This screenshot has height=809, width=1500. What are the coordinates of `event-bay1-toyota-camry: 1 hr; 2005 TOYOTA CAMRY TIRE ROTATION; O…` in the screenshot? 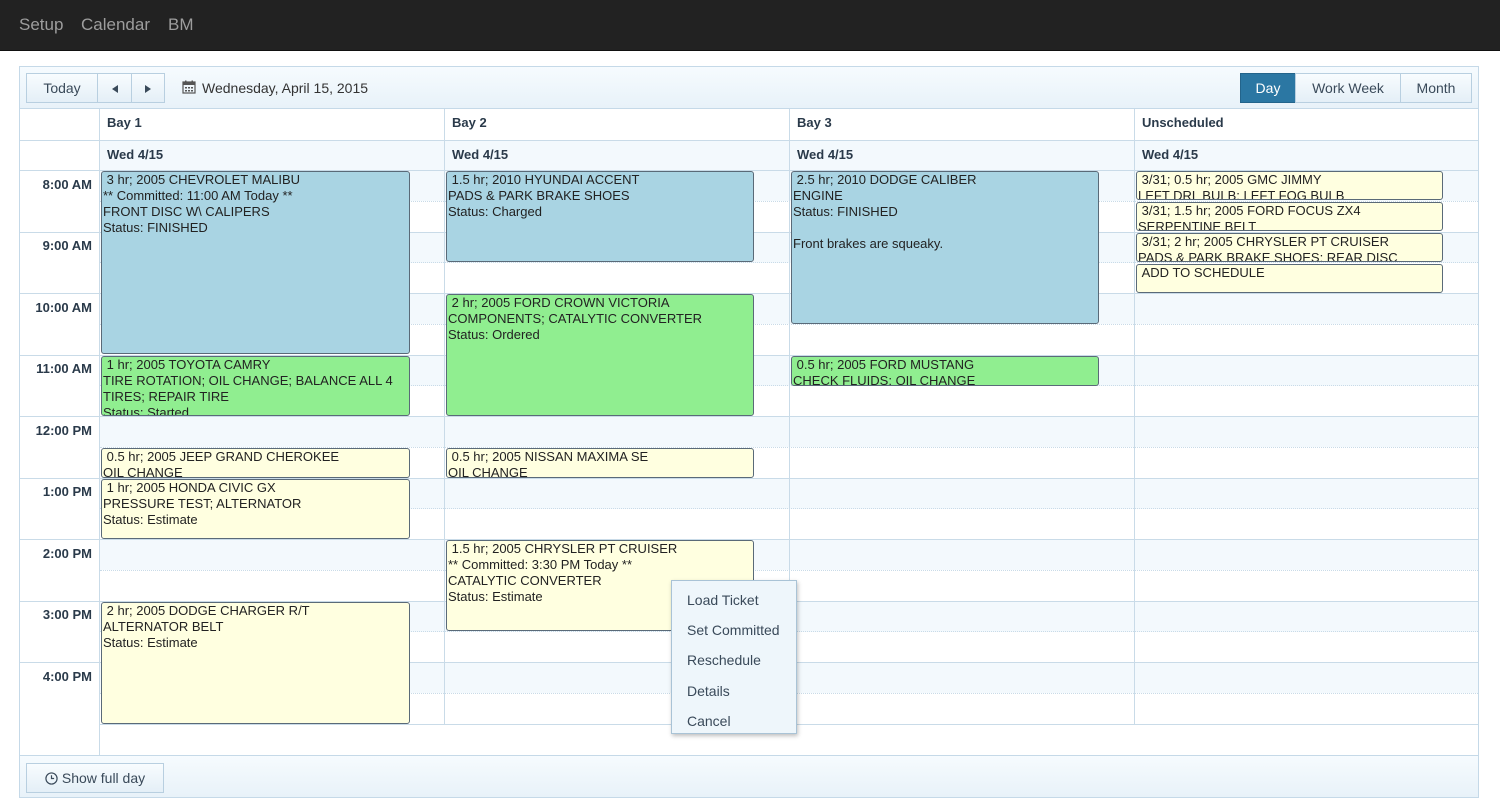 It's located at (255, 386).